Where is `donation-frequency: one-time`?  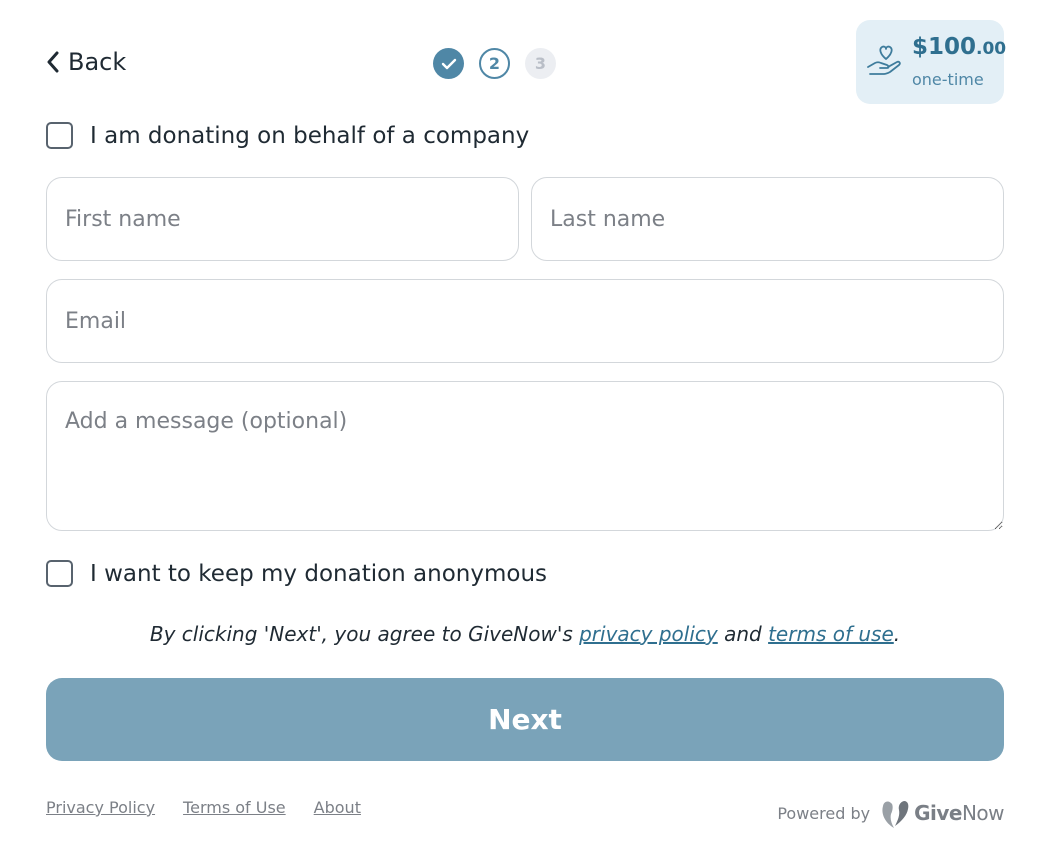 donation-frequency: one-time is located at coordinates (948, 79).